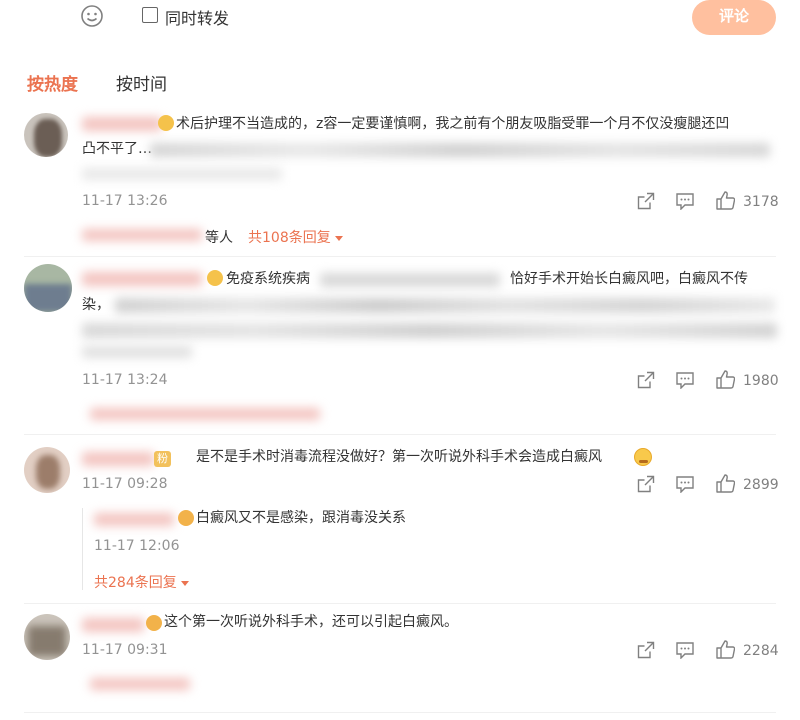  What do you see at coordinates (453, 124) in the screenshot?
I see `comment-text: 术后护理不当造成的，z容一定要谨慎啊，我之前有个朋友吸脂受罪一个月不仅没瘦腿还凹` at bounding box center [453, 124].